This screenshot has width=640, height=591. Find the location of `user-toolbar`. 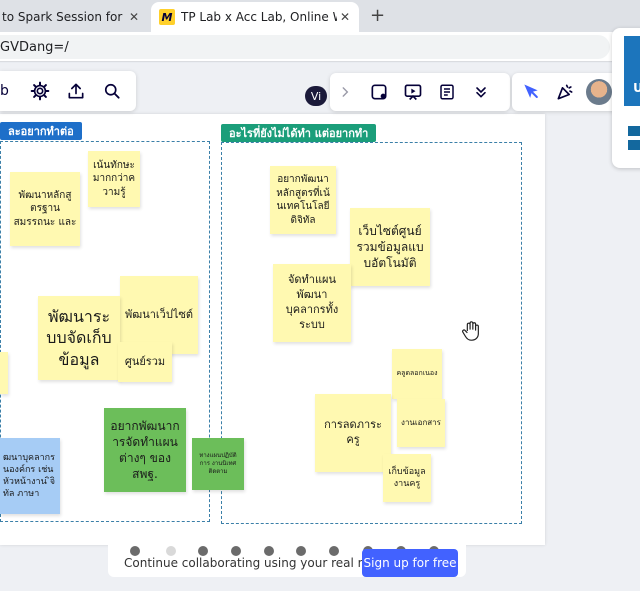

user-toolbar is located at coordinates (567, 92).